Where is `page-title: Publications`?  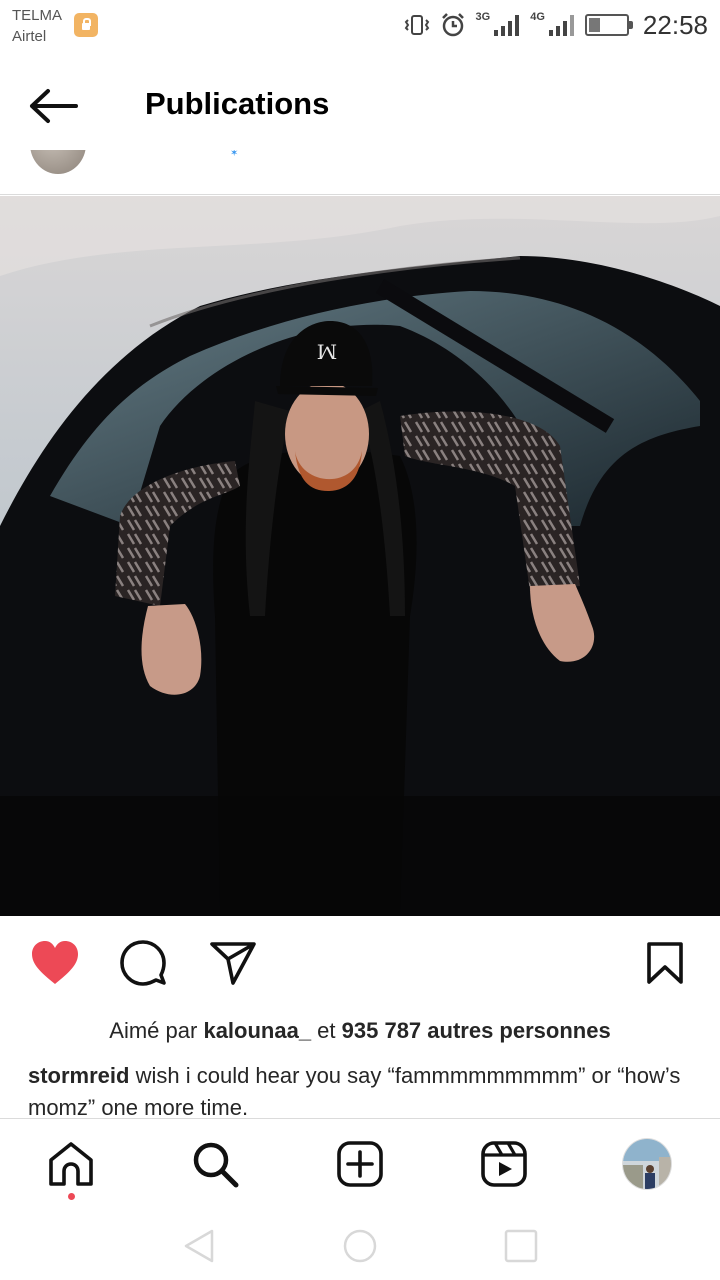 page-title: Publications is located at coordinates (237, 103).